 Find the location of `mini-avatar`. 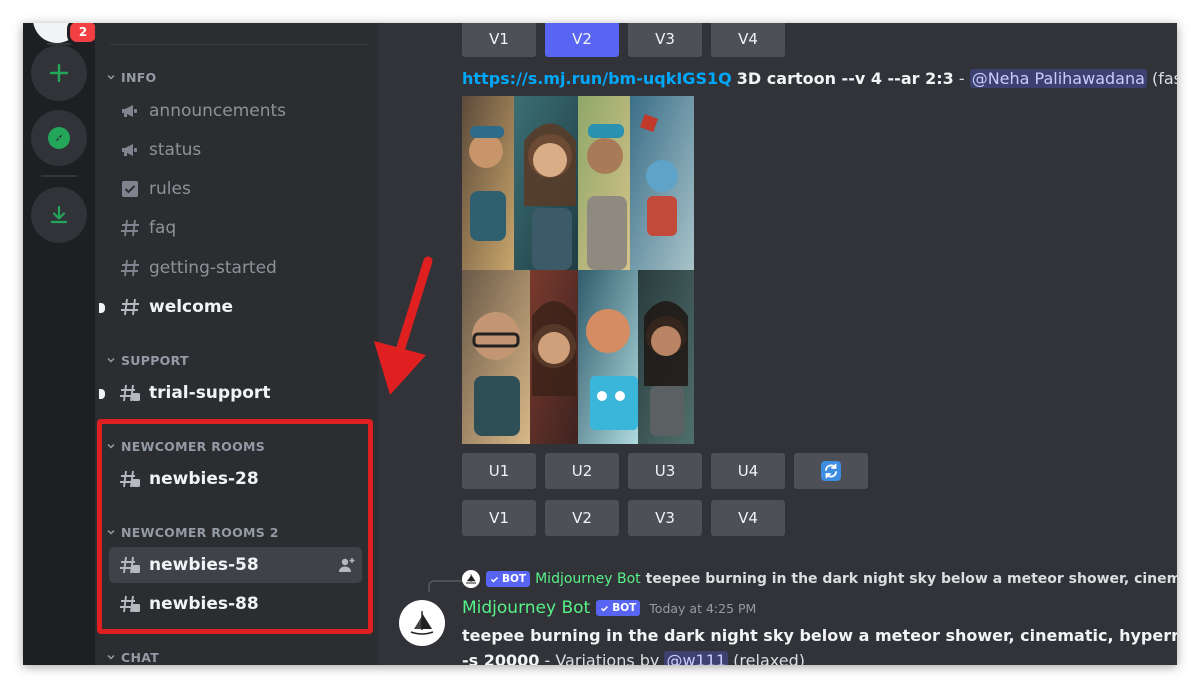

mini-avatar is located at coordinates (471, 579).